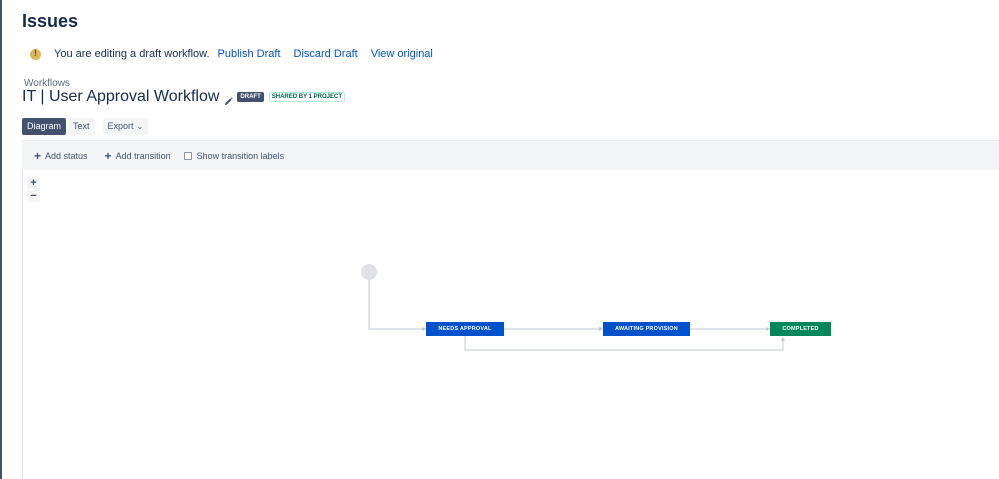  I want to click on status-awaiting-provision: AWAITING PROVISION, so click(646, 329).